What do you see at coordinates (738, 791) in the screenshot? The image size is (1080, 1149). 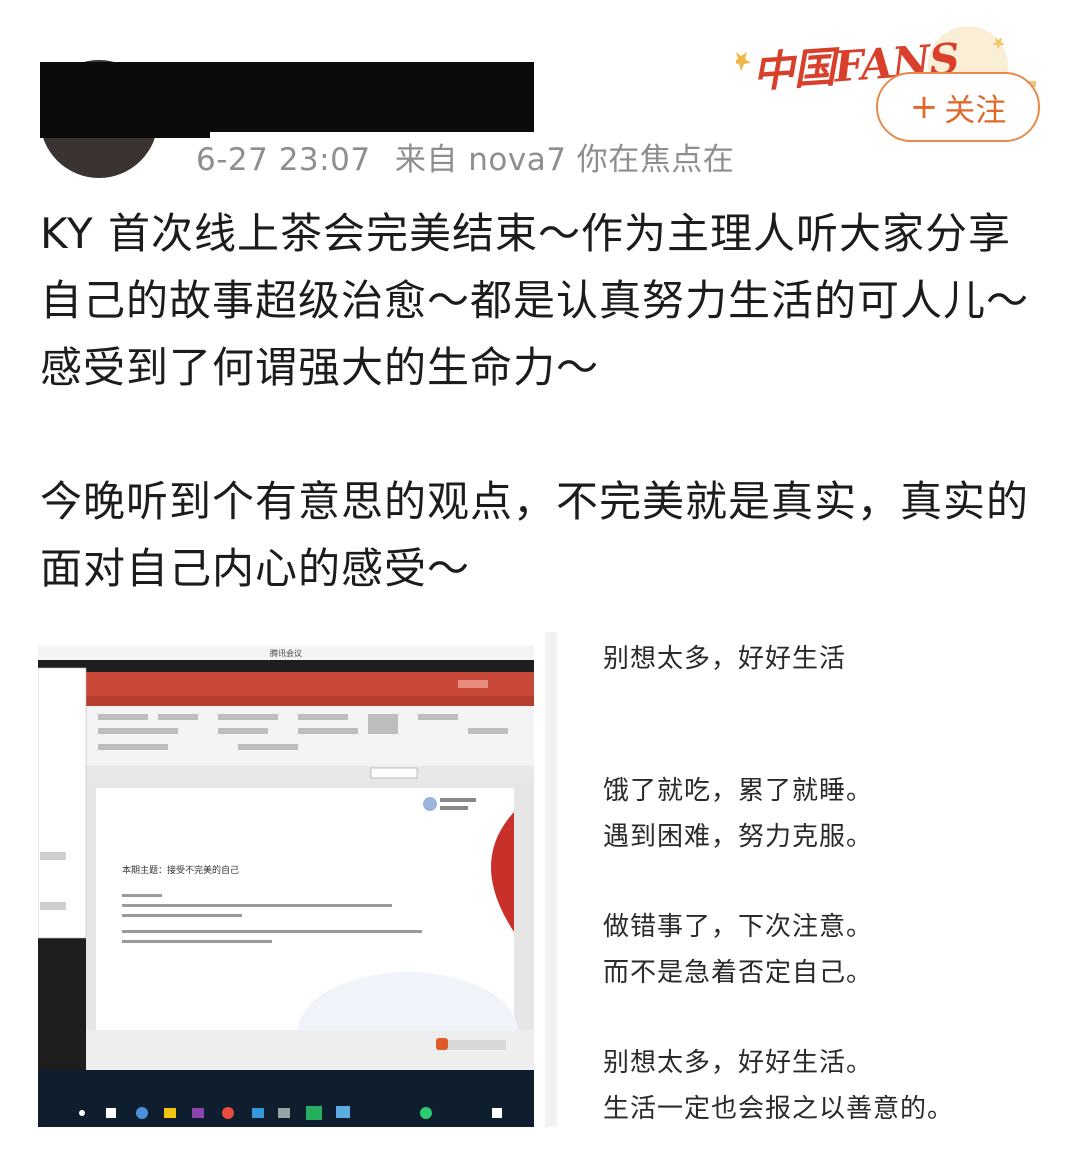 I see `quote-line: 饿了就吃，累了就睡。` at bounding box center [738, 791].